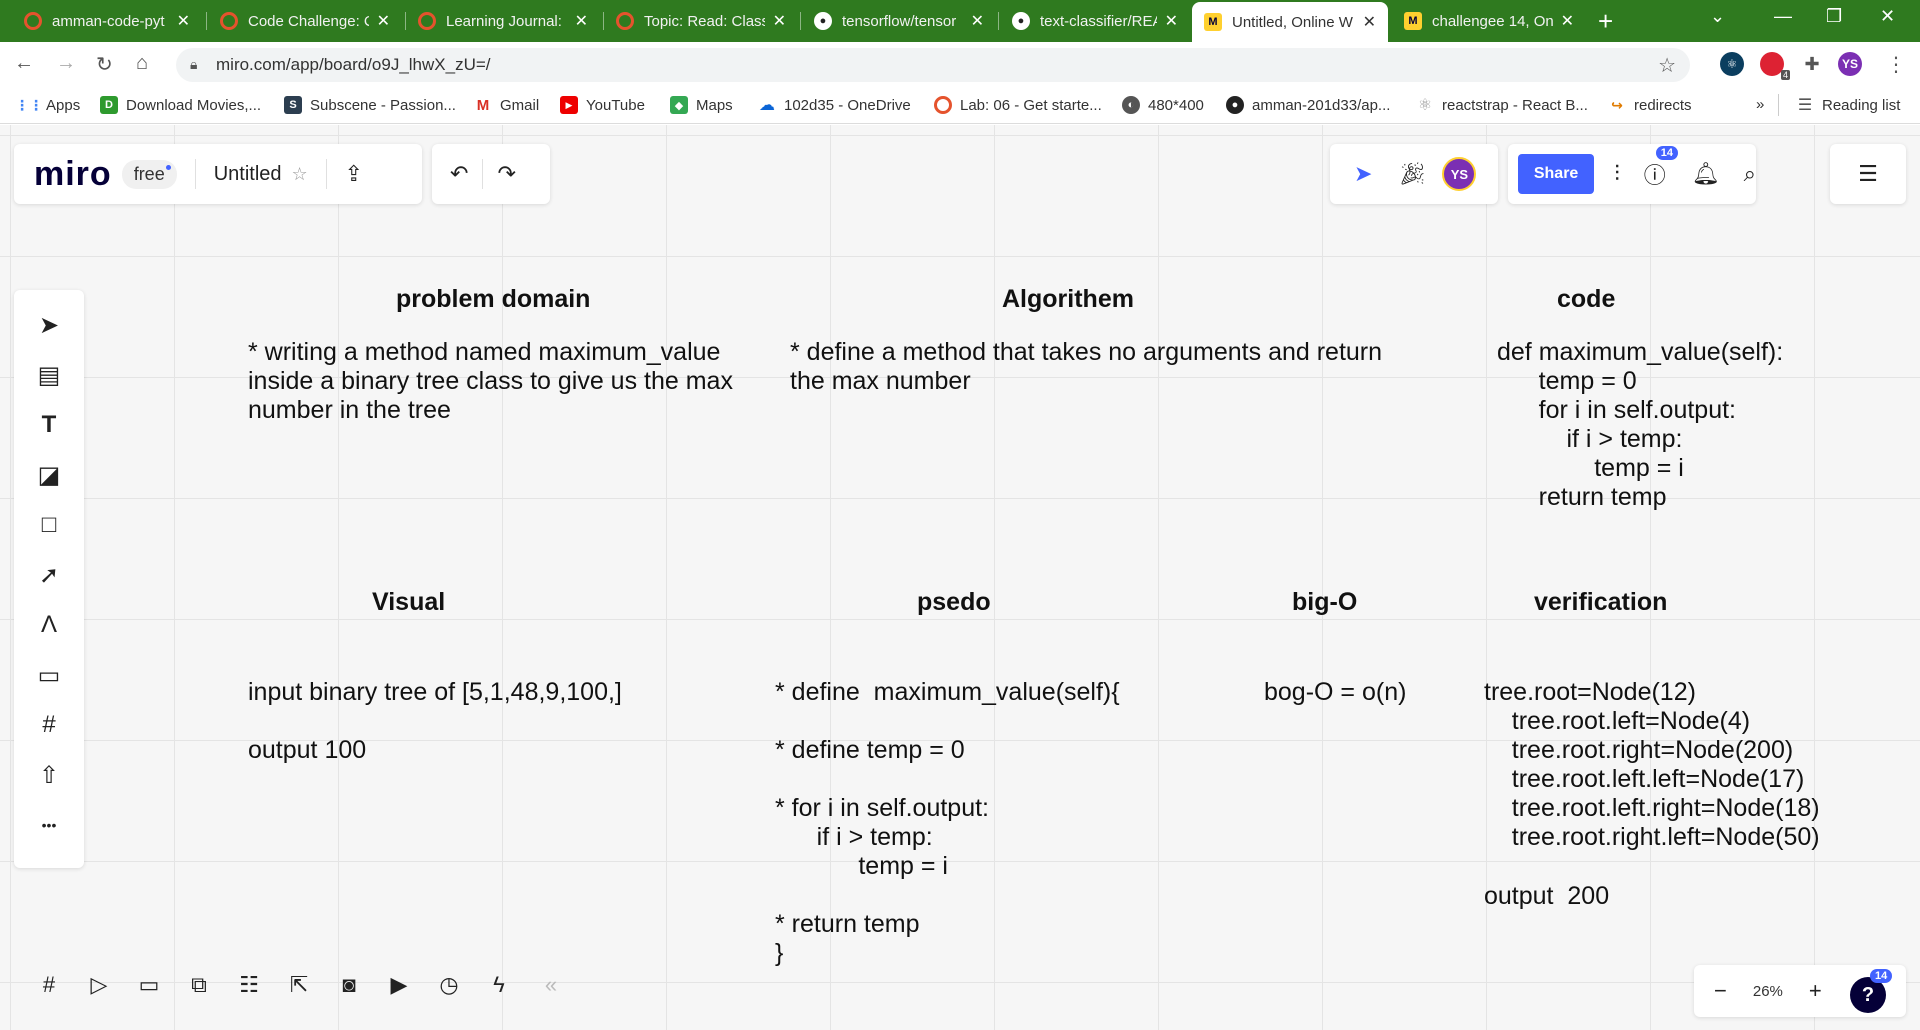 The image size is (1920, 1030). I want to click on restore-icon: ❐, so click(1834, 16).